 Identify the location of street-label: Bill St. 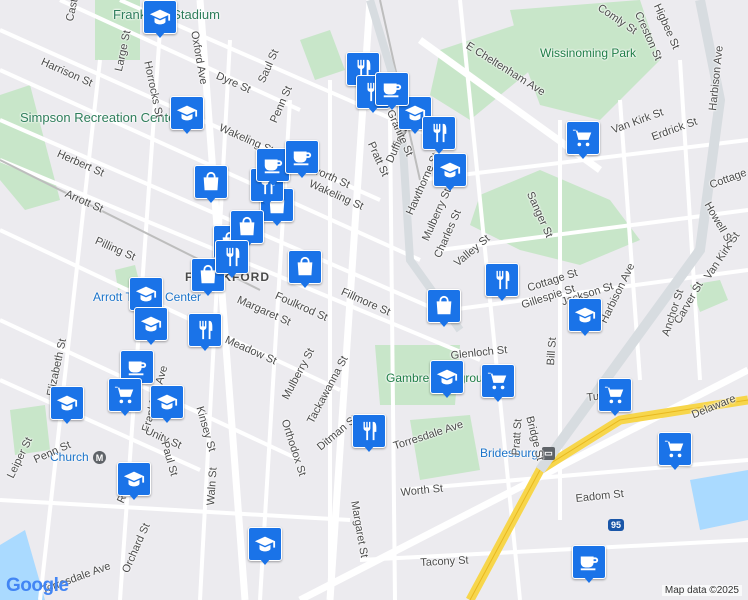
(552, 351).